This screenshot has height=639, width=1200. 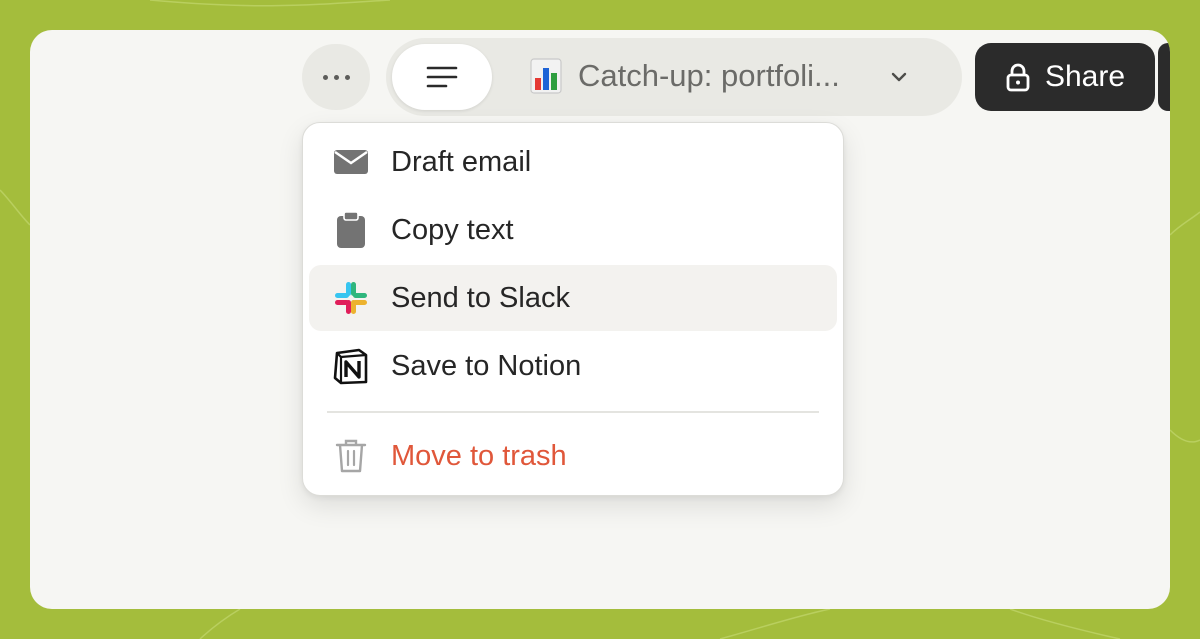 I want to click on edge-button, so click(x=1164, y=77).